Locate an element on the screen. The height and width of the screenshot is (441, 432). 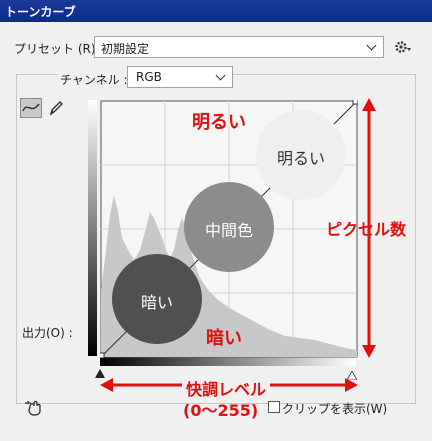
midtone-circle-label: 中間色 is located at coordinates (228, 230).